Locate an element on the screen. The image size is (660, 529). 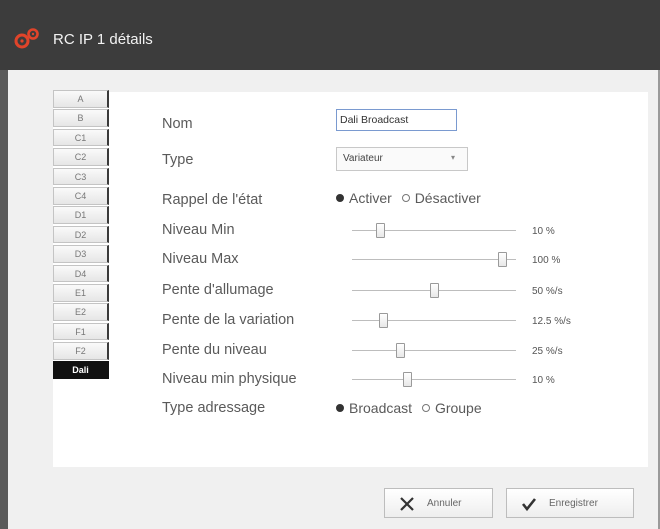
tab-d4: D4 is located at coordinates (81, 273).